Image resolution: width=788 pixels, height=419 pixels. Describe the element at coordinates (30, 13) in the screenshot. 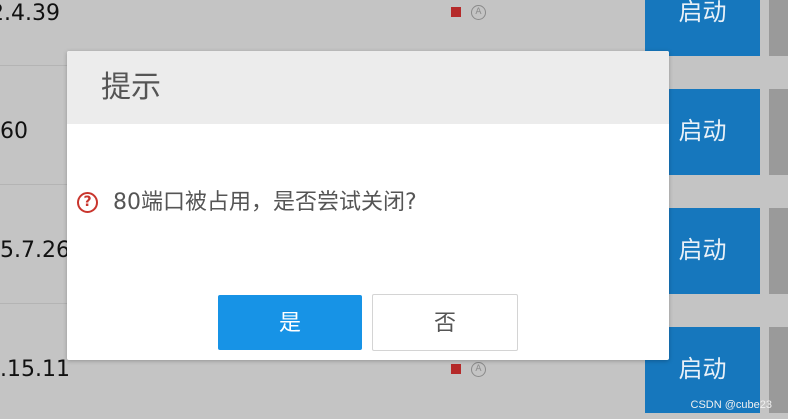

I see `service-version: 2.4.39` at that location.